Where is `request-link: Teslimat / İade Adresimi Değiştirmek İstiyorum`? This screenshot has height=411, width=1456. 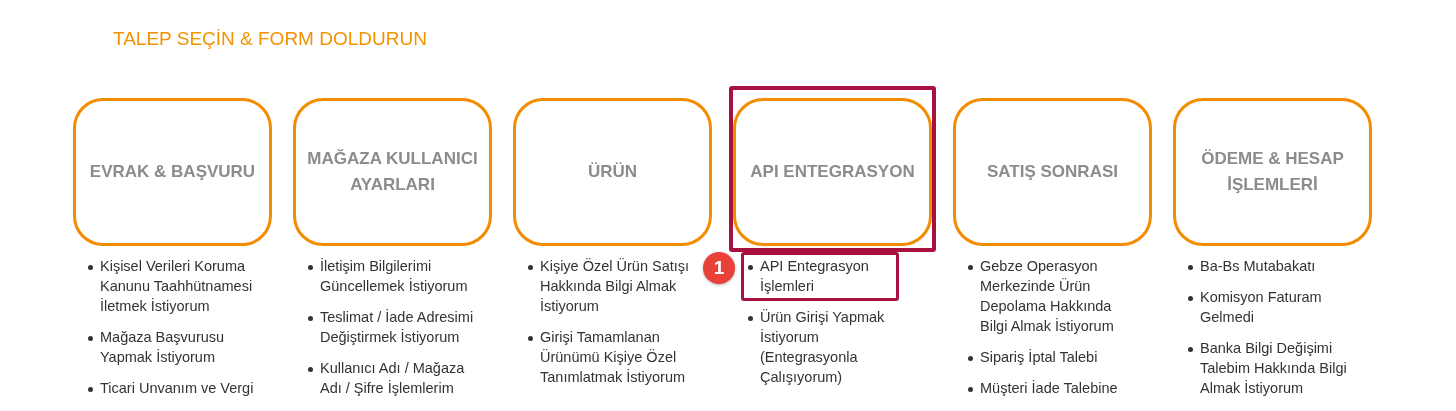
request-link: Teslimat / İade Adresimi Değiştirmek İstiyorum is located at coordinates (400, 327).